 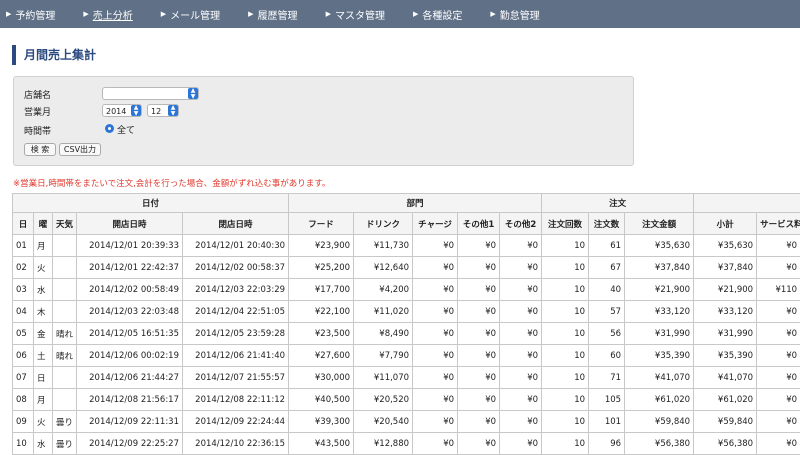 I want to click on nav-item-reservation: ▶予約管理, so click(x=27, y=14).